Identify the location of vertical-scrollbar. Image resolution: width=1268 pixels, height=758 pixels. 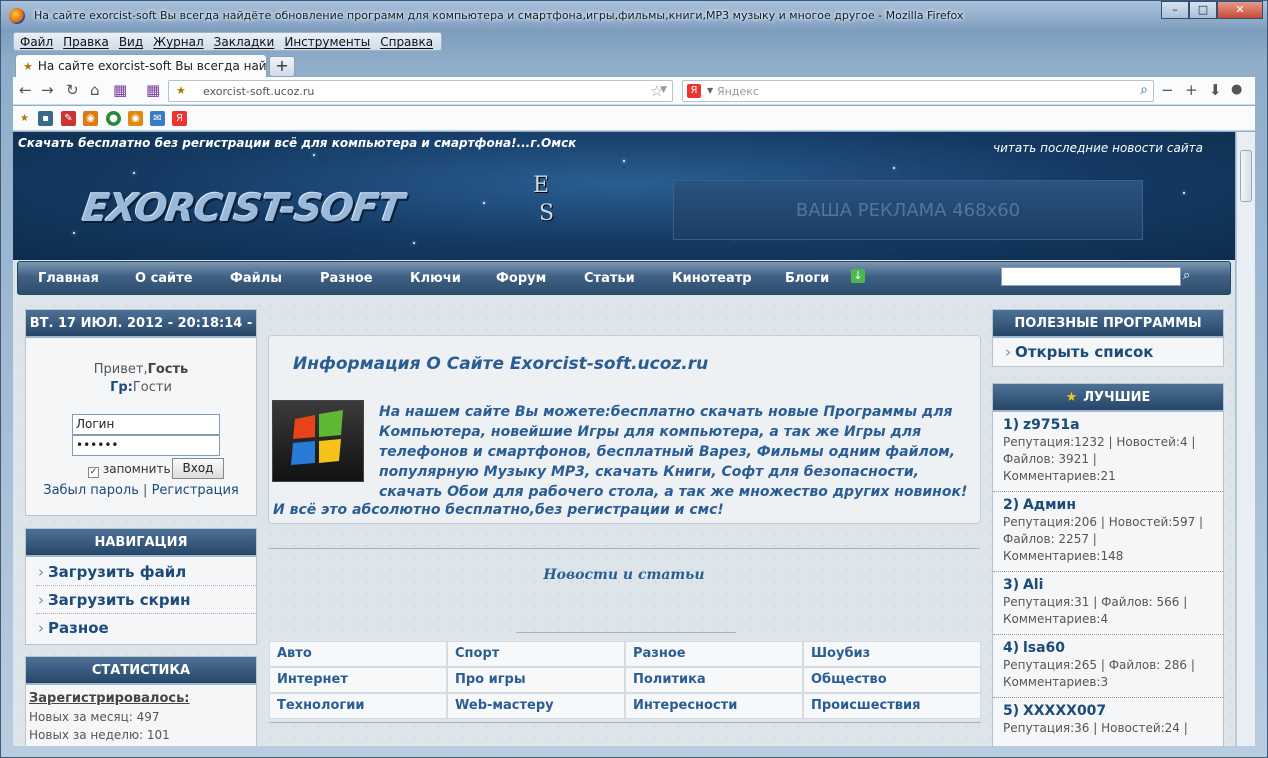
(1245, 439).